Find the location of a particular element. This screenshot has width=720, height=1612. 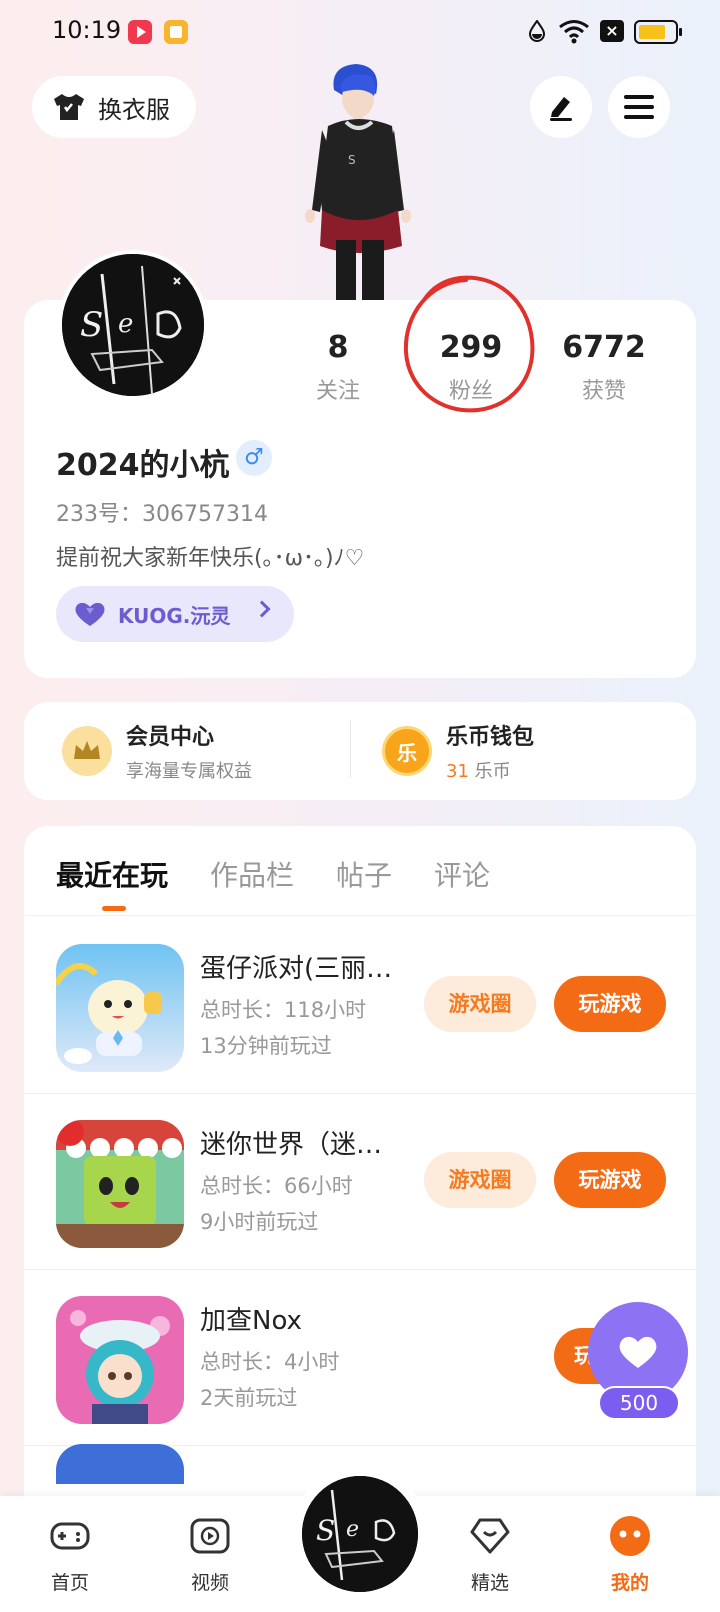

active-tab-indicator is located at coordinates (114, 908).